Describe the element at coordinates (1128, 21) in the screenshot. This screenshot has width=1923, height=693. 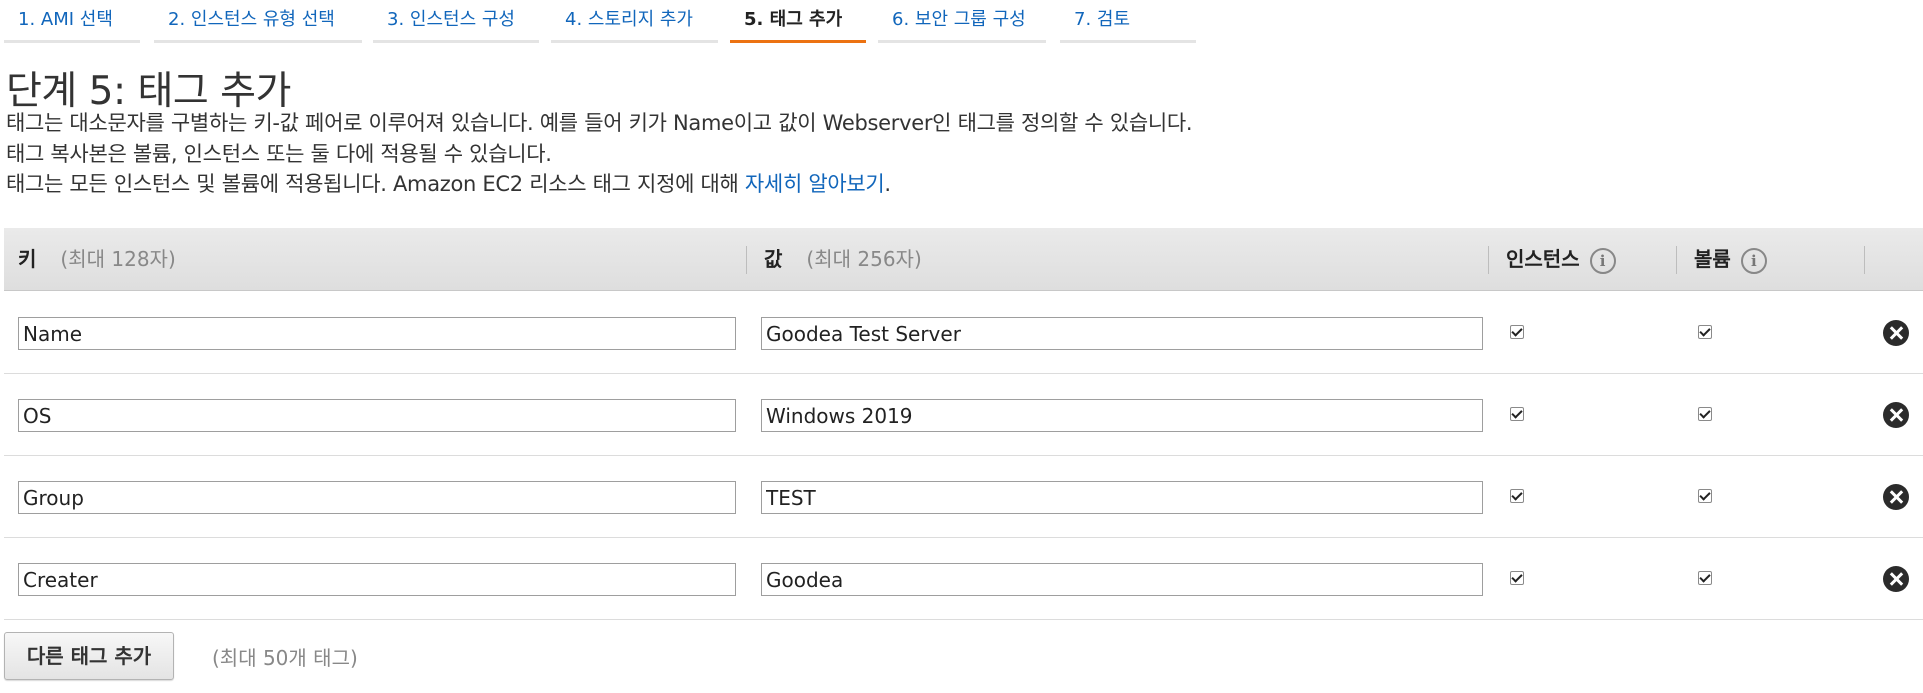
I see `tab-review: 7. 검토` at that location.